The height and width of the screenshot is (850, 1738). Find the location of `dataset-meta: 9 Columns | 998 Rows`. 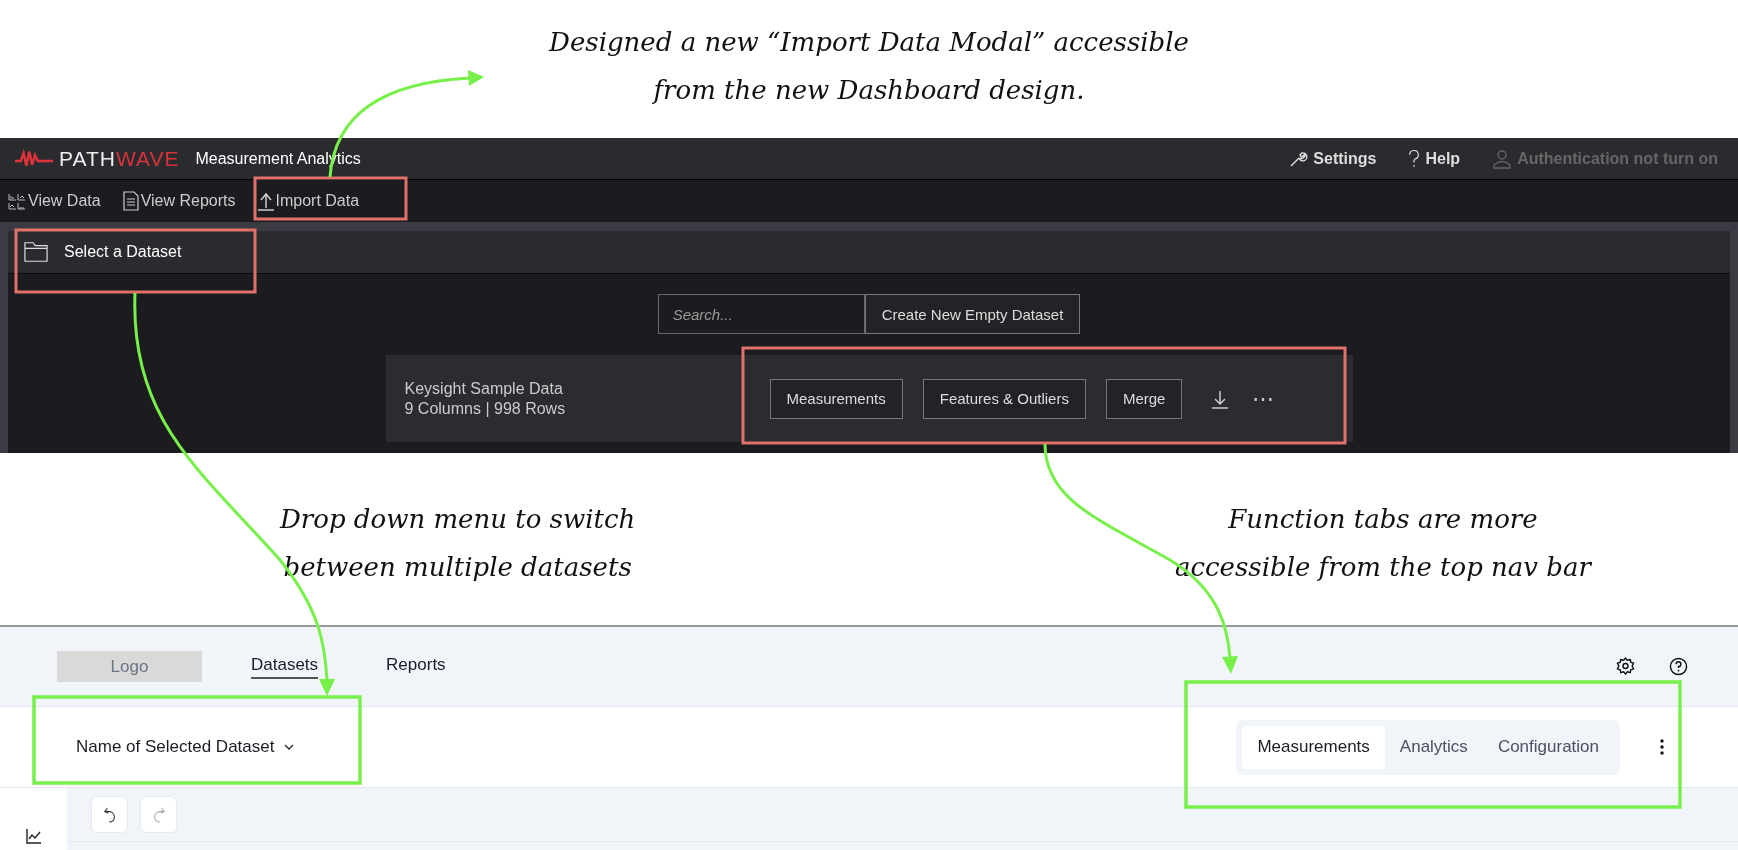

dataset-meta: 9 Columns | 998 Rows is located at coordinates (485, 408).